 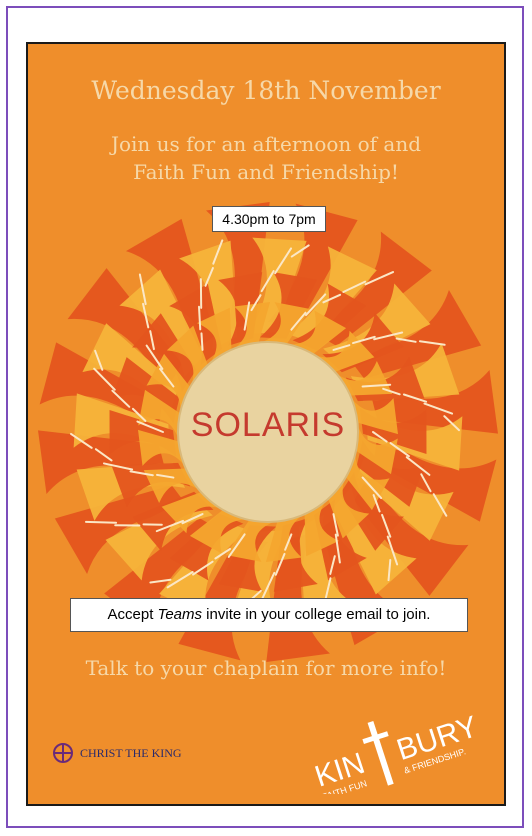 What do you see at coordinates (266, 172) in the screenshot?
I see `invite-line-2: Faith Fun and Friendship!` at bounding box center [266, 172].